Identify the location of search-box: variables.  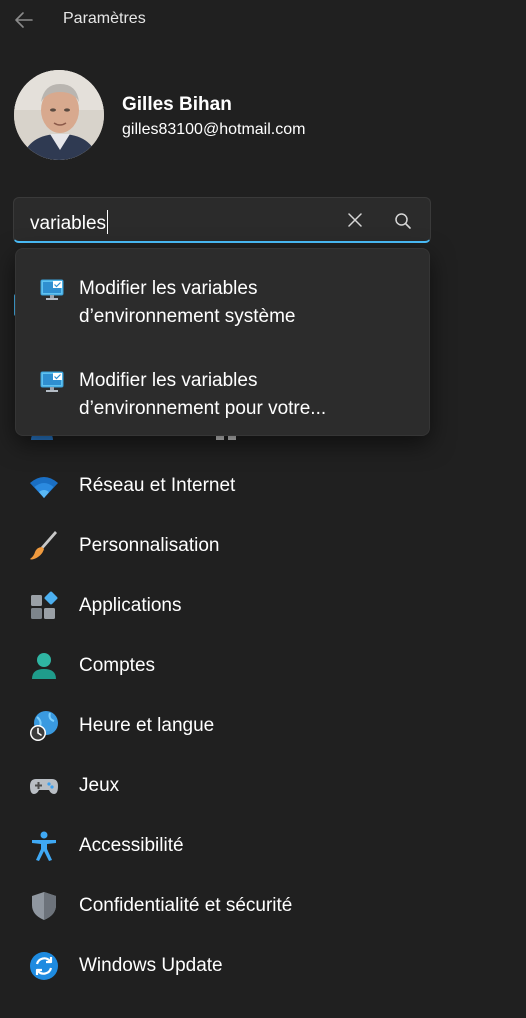
(222, 220).